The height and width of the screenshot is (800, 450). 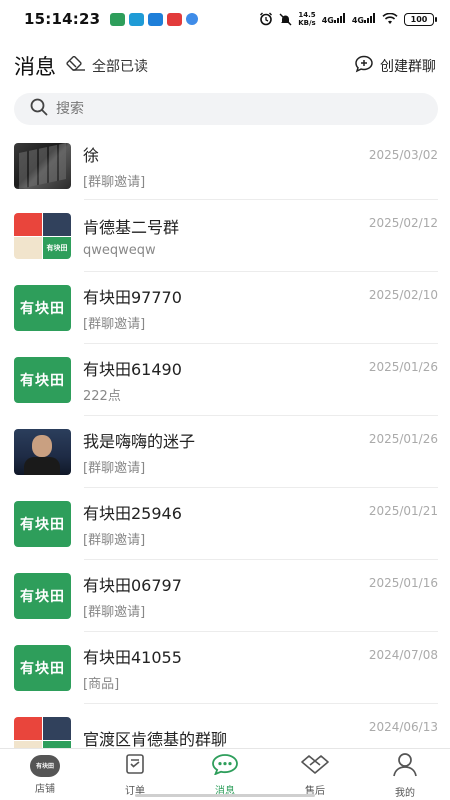 I want to click on tab-label: 我的, so click(x=405, y=793).